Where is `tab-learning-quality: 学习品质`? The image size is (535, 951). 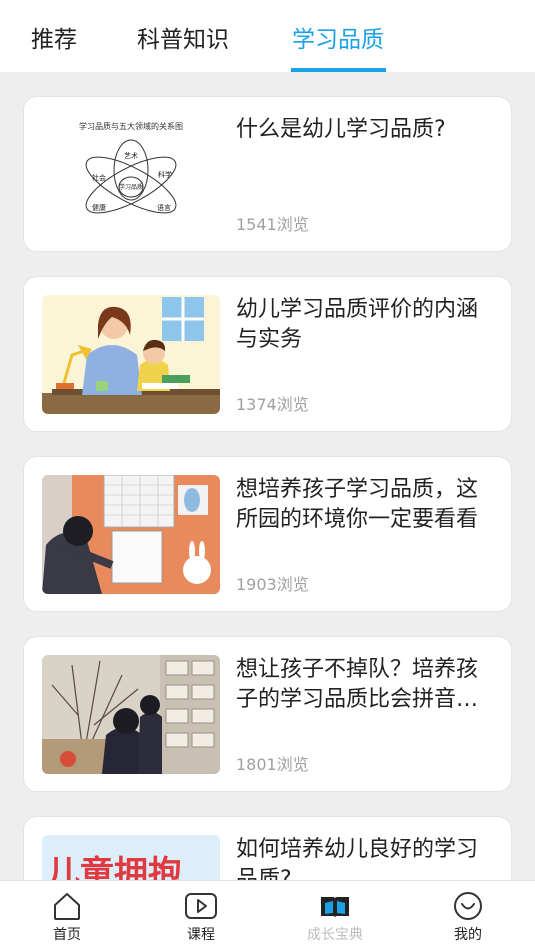 tab-learning-quality: 学习品质 is located at coordinates (338, 37).